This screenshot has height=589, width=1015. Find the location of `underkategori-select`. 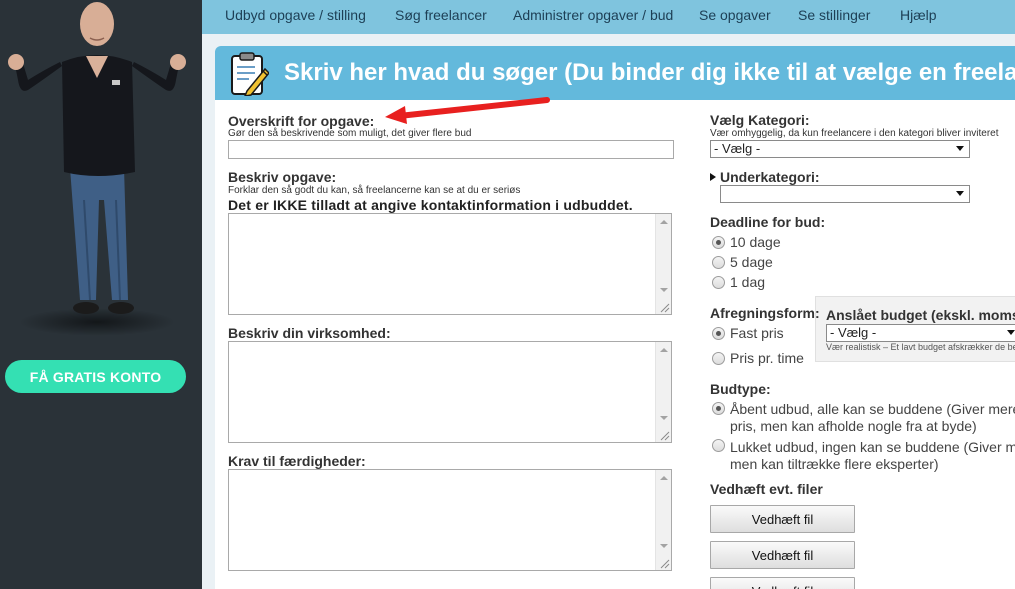

underkategori-select is located at coordinates (845, 194).